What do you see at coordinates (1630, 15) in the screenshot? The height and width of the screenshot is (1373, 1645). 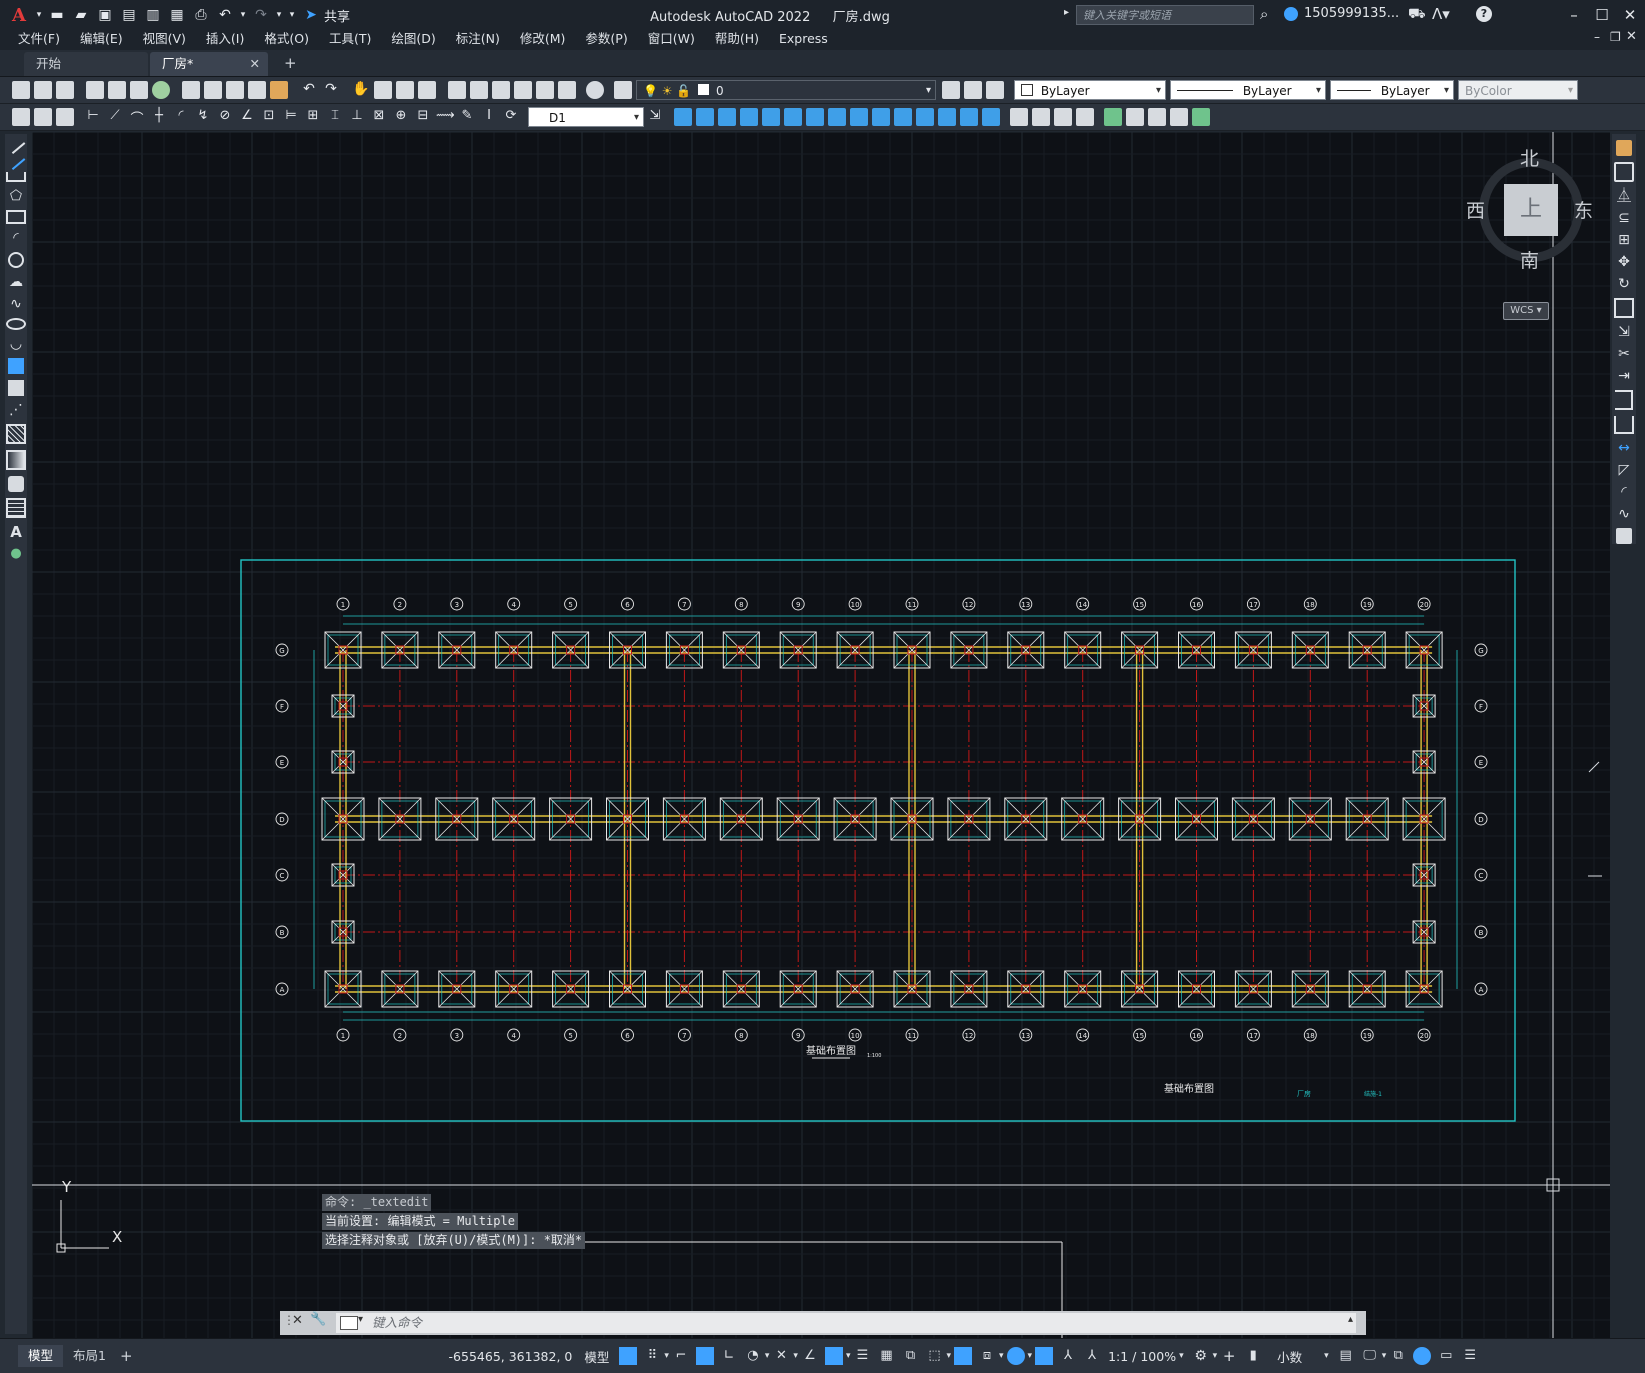 I see `close-icon: ✕` at bounding box center [1630, 15].